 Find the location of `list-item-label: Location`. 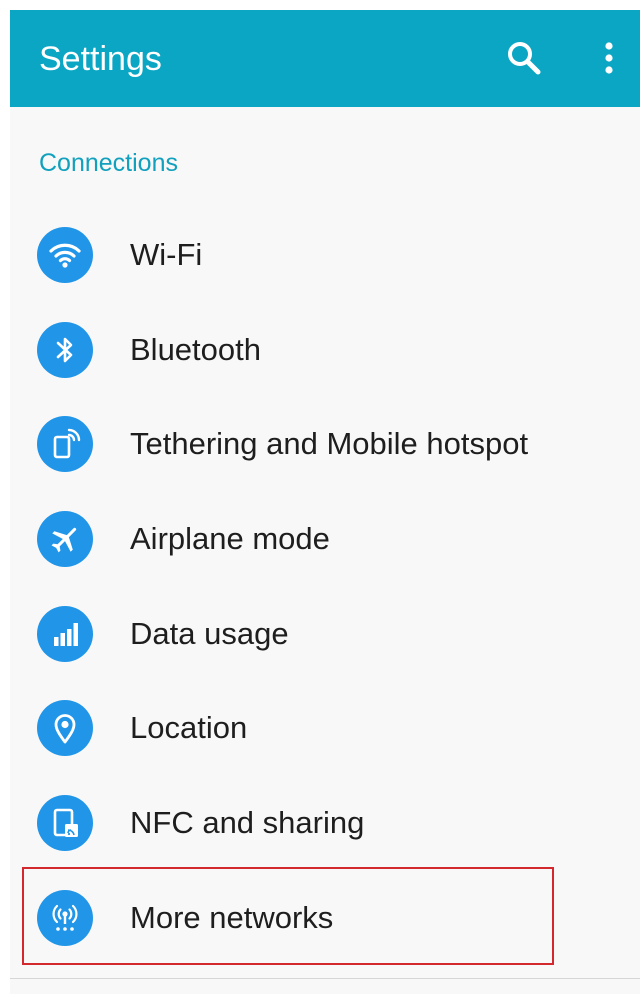

list-item-label: Location is located at coordinates (189, 728).